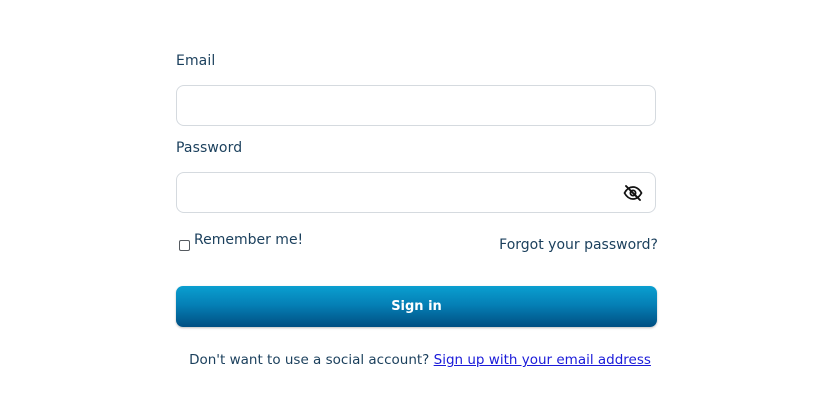  Describe the element at coordinates (196, 61) in the screenshot. I see `email-label: Email` at that location.